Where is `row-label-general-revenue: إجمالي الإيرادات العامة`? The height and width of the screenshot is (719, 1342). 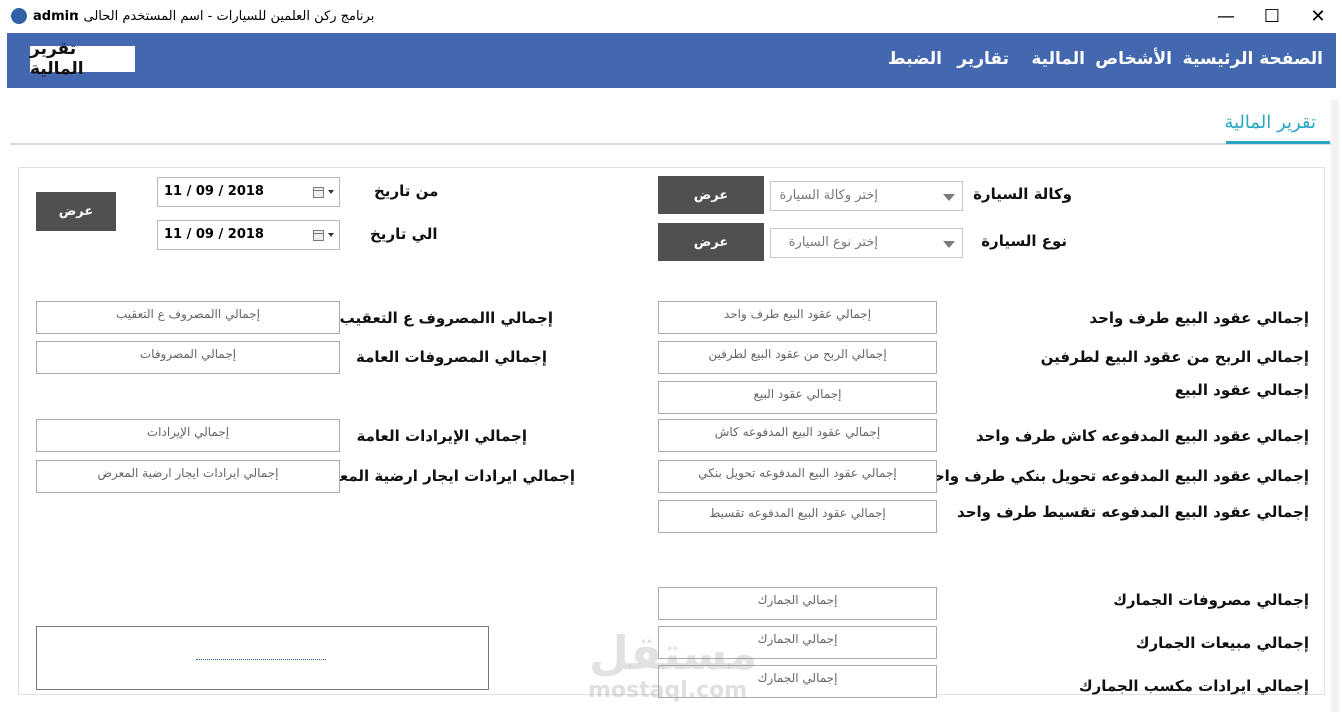 row-label-general-revenue: إجمالي الإيرادات العامة is located at coordinates (441, 436).